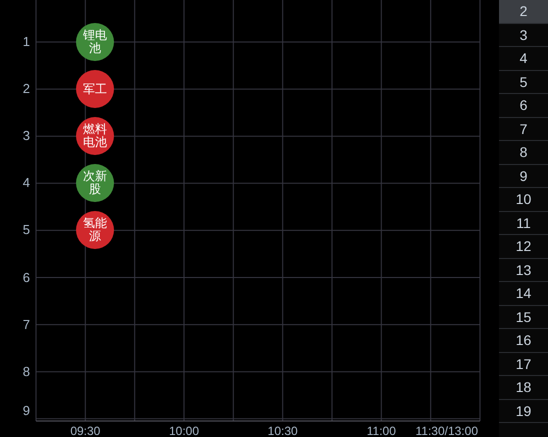 The height and width of the screenshot is (437, 548). Describe the element at coordinates (523, 246) in the screenshot. I see `rank-list-item: 12` at that location.